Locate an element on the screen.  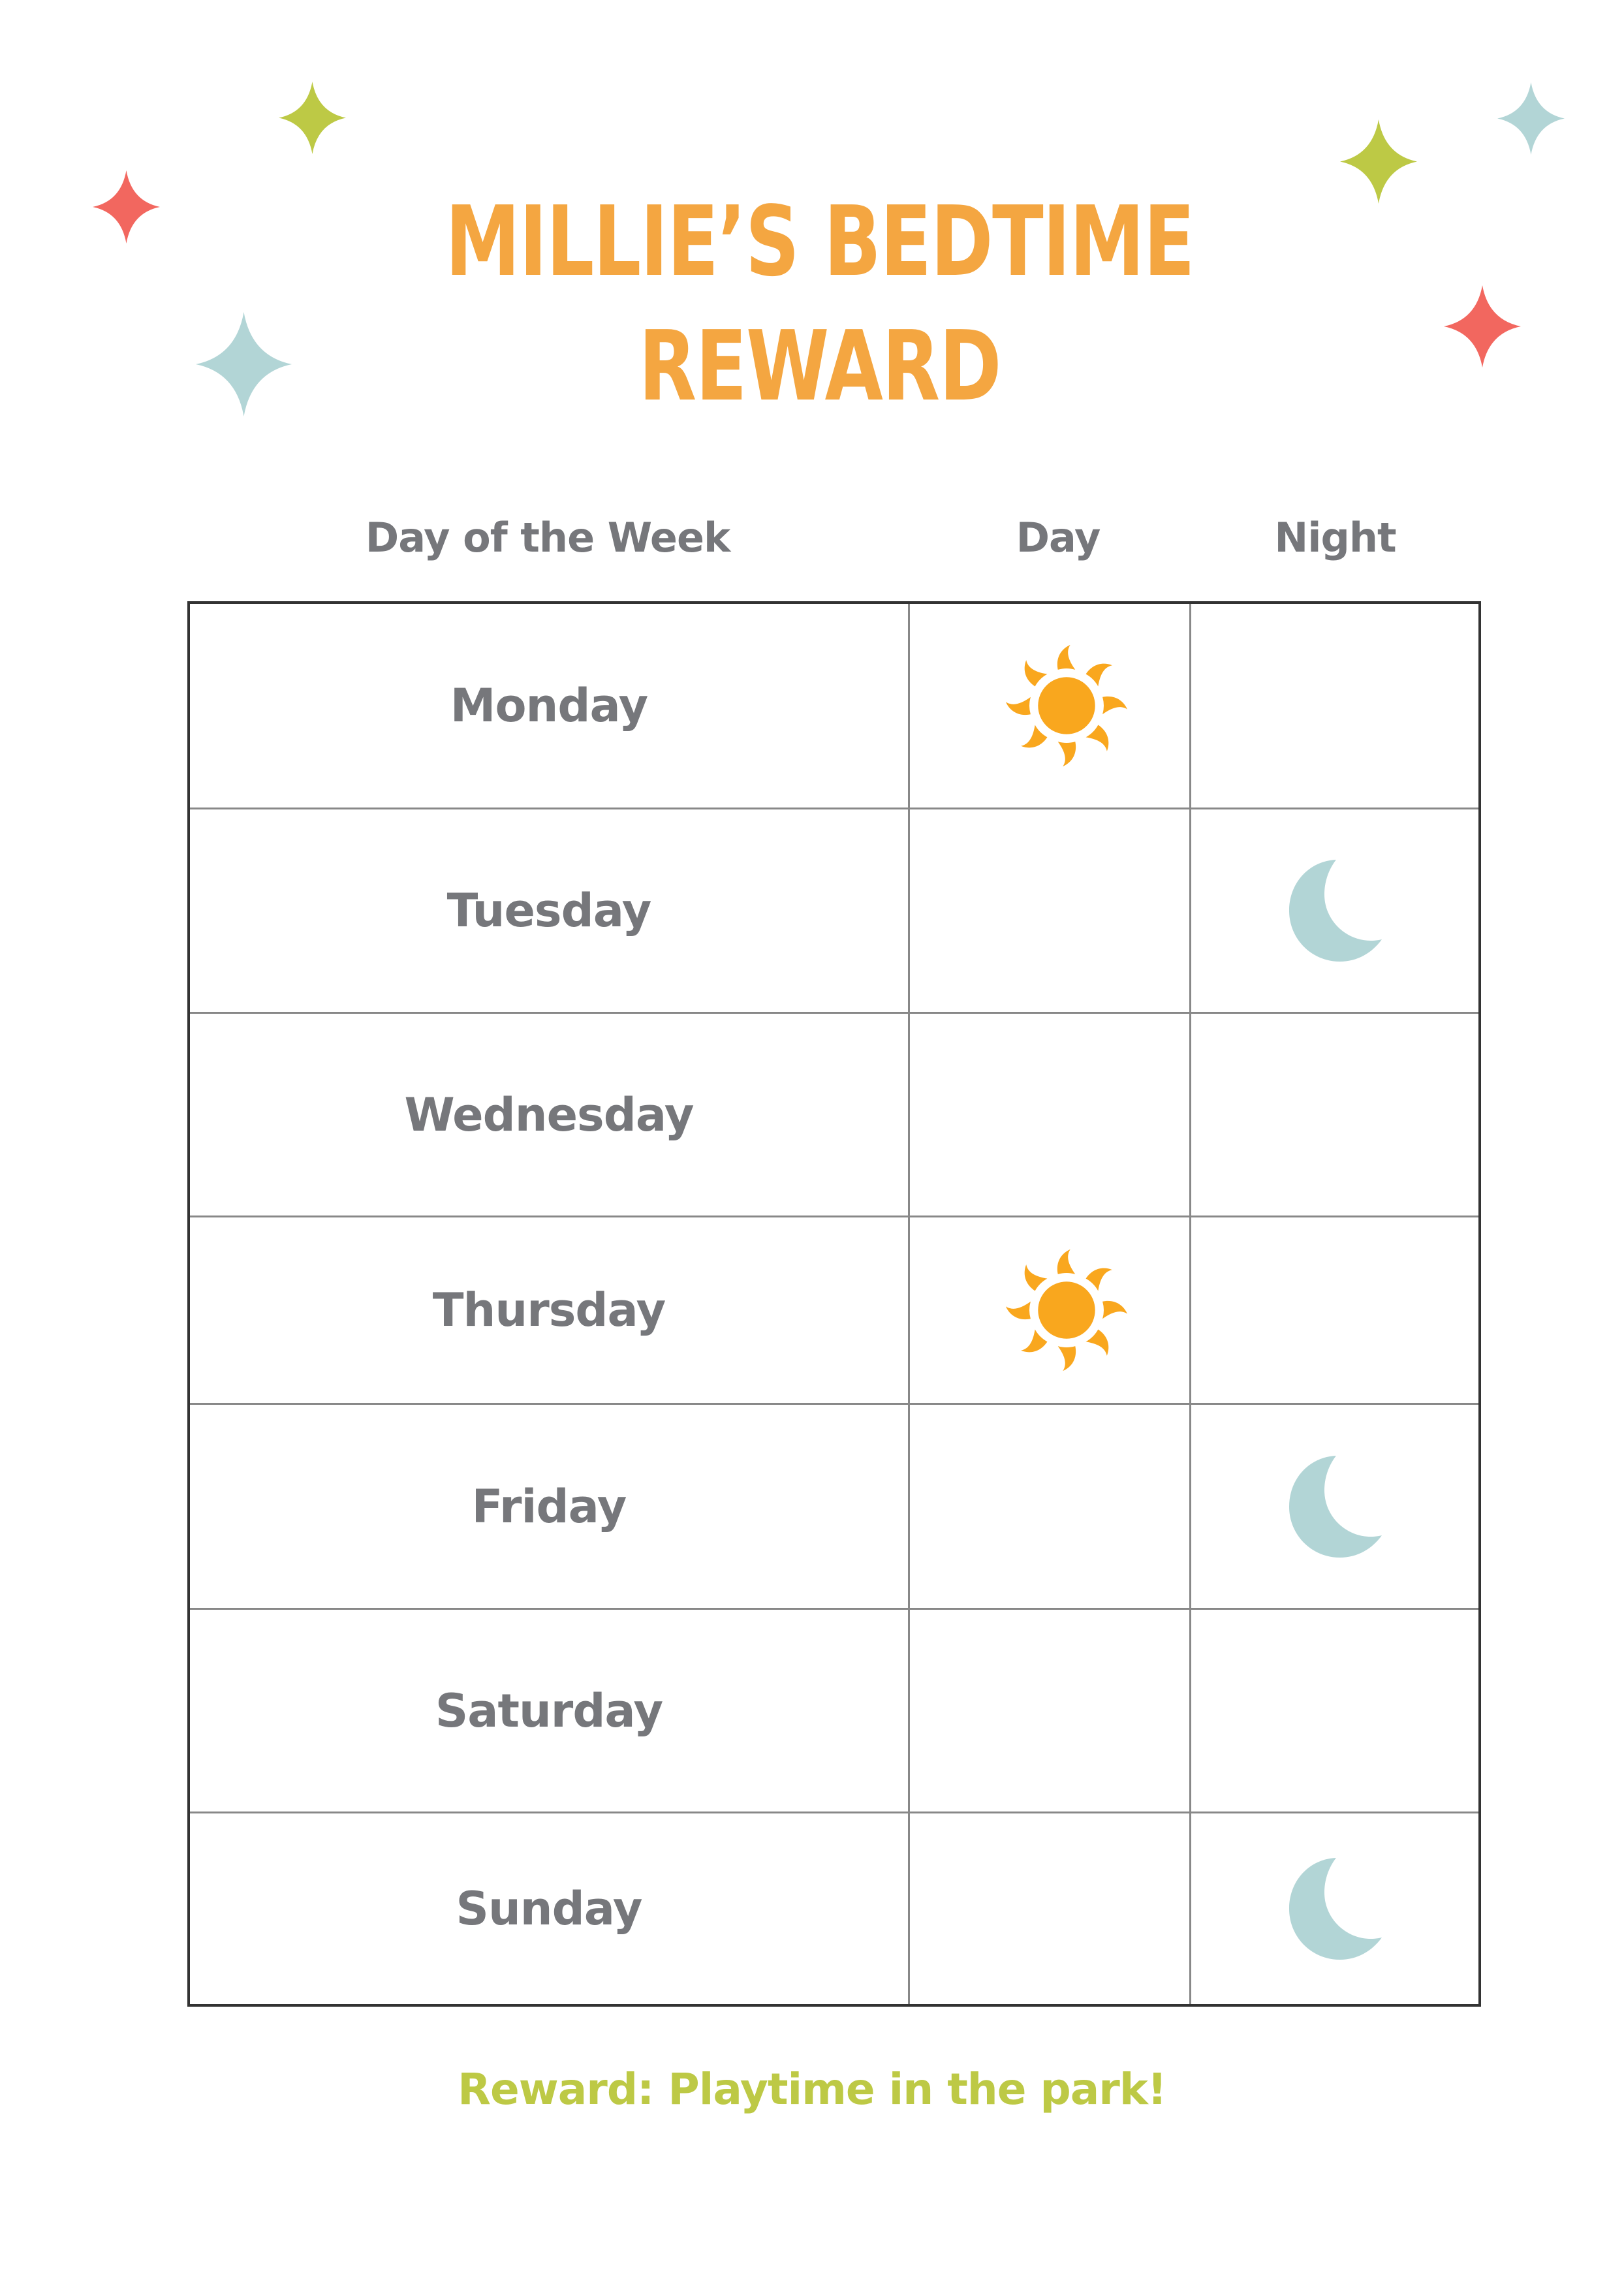
table-row: Sunday is located at coordinates (834, 1908).